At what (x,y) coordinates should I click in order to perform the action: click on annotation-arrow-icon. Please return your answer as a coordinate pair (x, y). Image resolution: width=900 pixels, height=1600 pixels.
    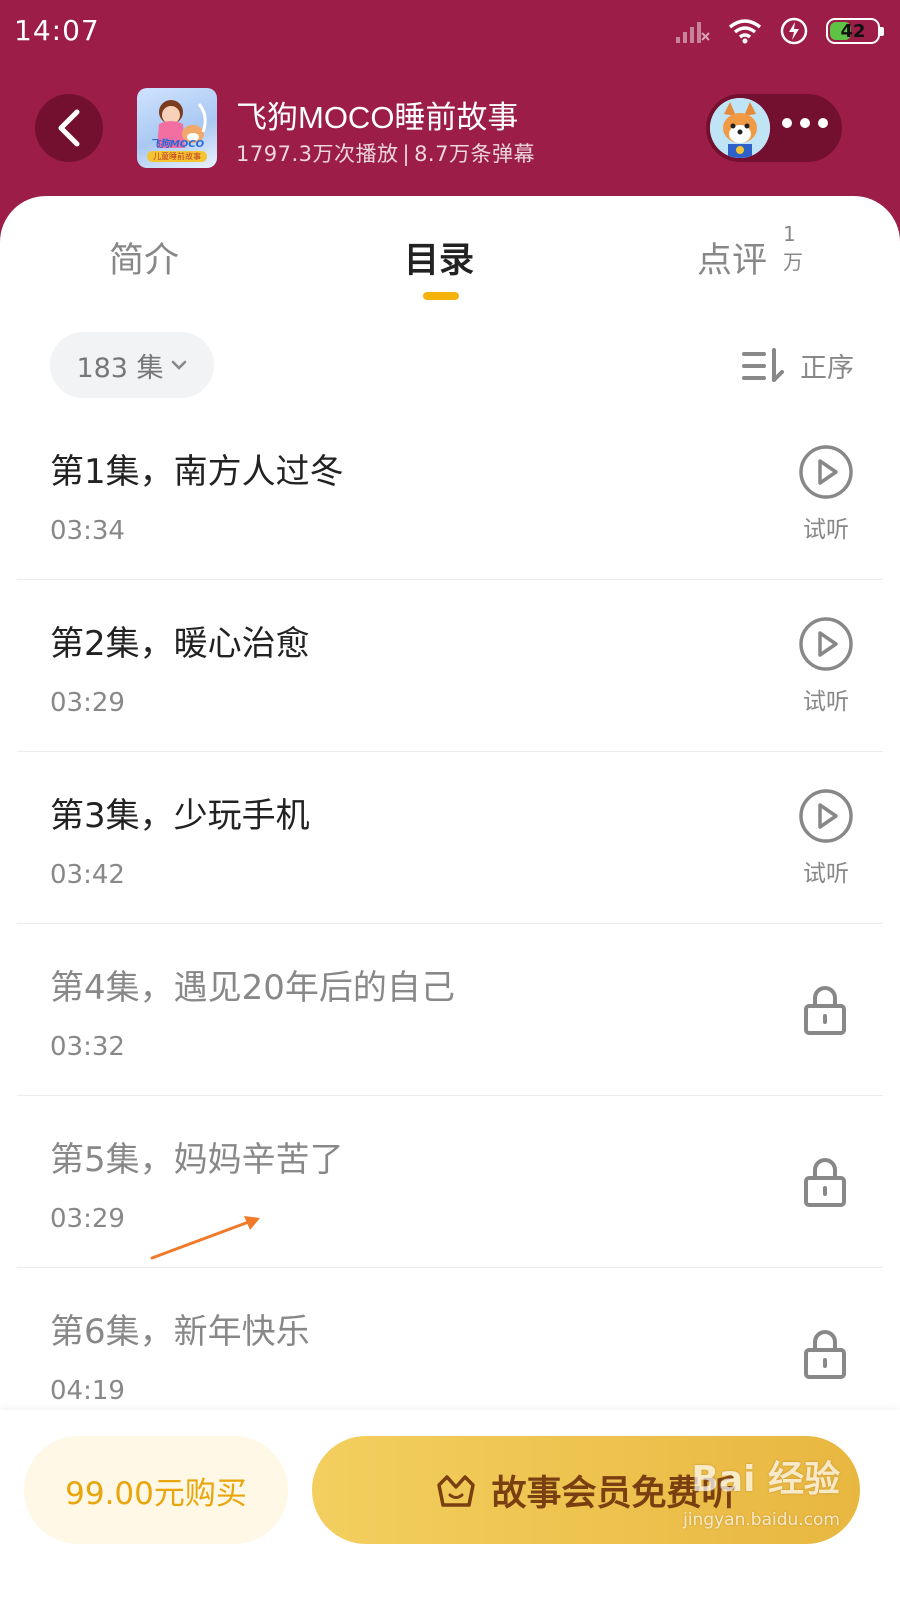
    Looking at the image, I should click on (205, 1238).